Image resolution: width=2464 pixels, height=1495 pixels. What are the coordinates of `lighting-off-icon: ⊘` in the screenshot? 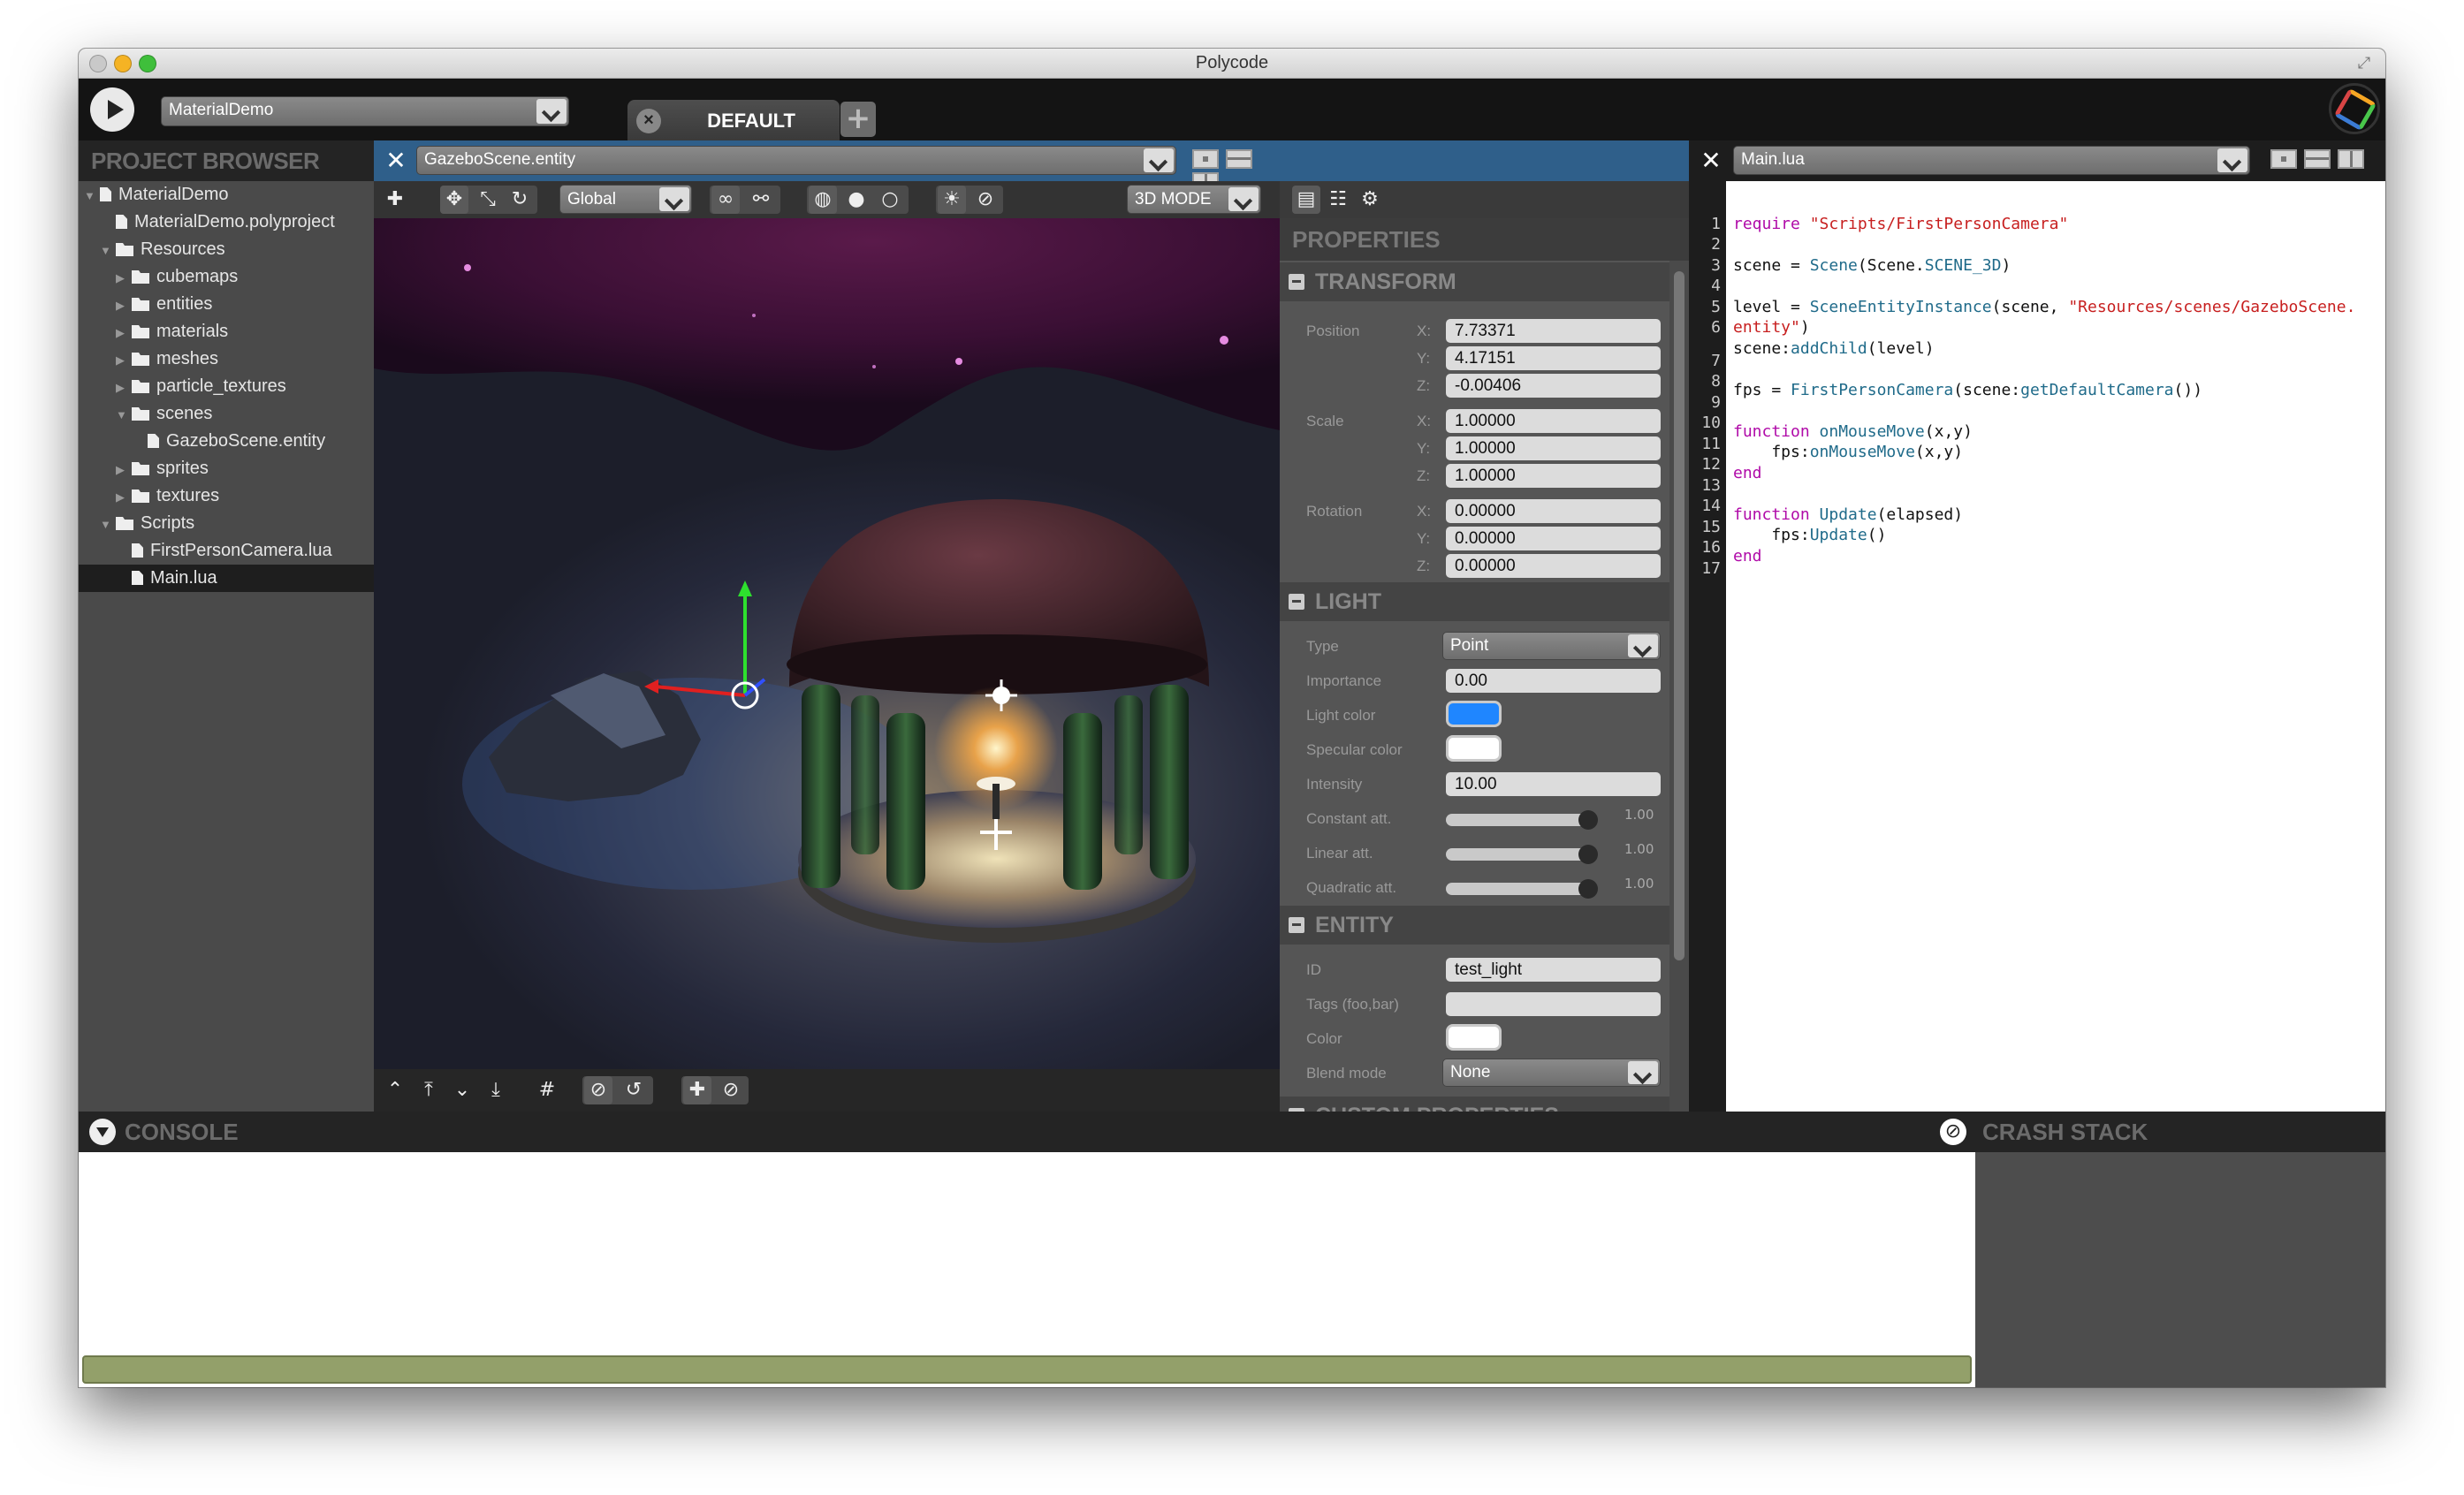 It's located at (985, 200).